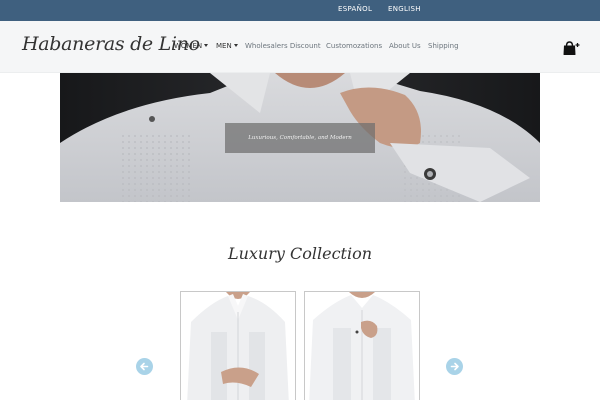 The image size is (600, 400). Describe the element at coordinates (405, 46) in the screenshot. I see `nav-about-link: About Us` at that location.